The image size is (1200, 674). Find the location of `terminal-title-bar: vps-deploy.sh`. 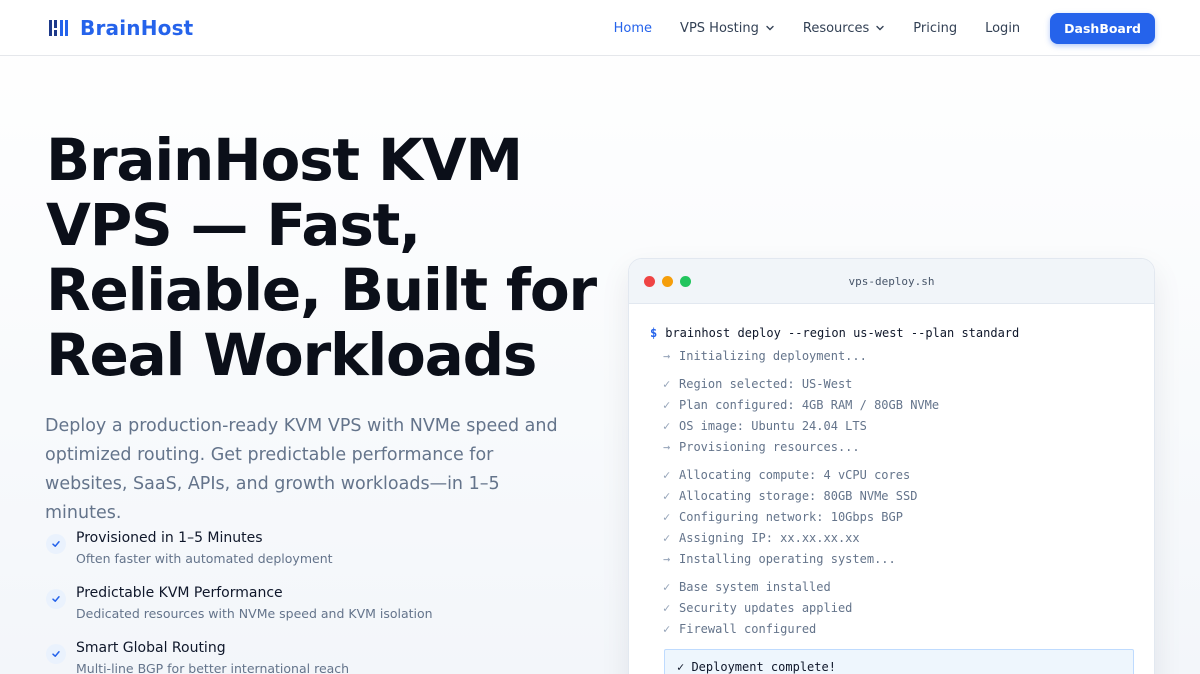

terminal-title-bar: vps-deploy.sh is located at coordinates (891, 281).